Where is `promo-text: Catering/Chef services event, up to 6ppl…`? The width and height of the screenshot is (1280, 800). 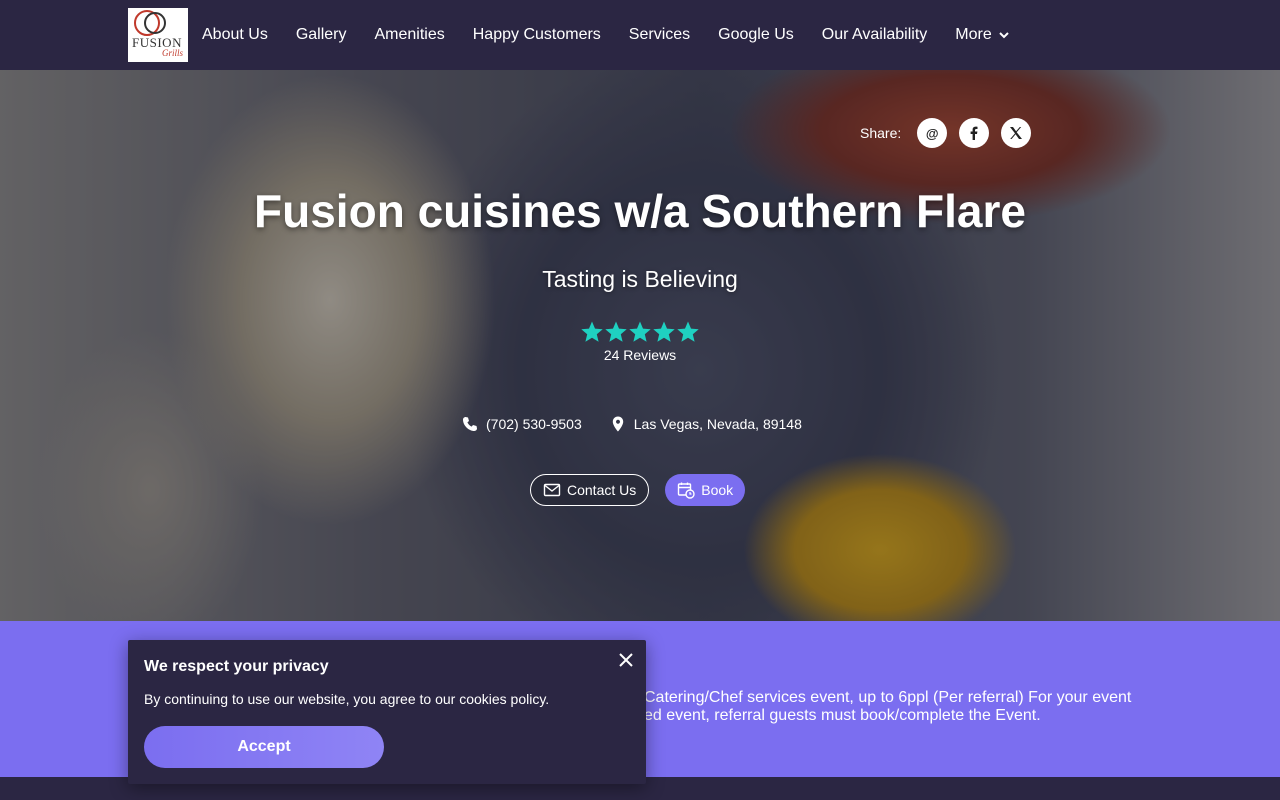 promo-text: Catering/Chef services event, up to 6ppl… is located at coordinates (924, 707).